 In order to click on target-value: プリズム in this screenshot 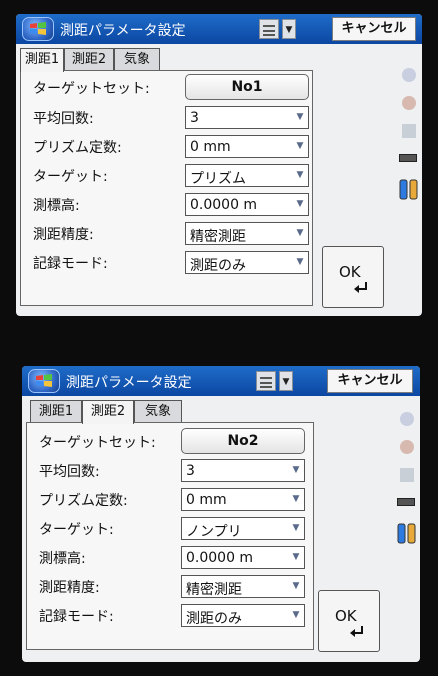, I will do `click(218, 179)`.